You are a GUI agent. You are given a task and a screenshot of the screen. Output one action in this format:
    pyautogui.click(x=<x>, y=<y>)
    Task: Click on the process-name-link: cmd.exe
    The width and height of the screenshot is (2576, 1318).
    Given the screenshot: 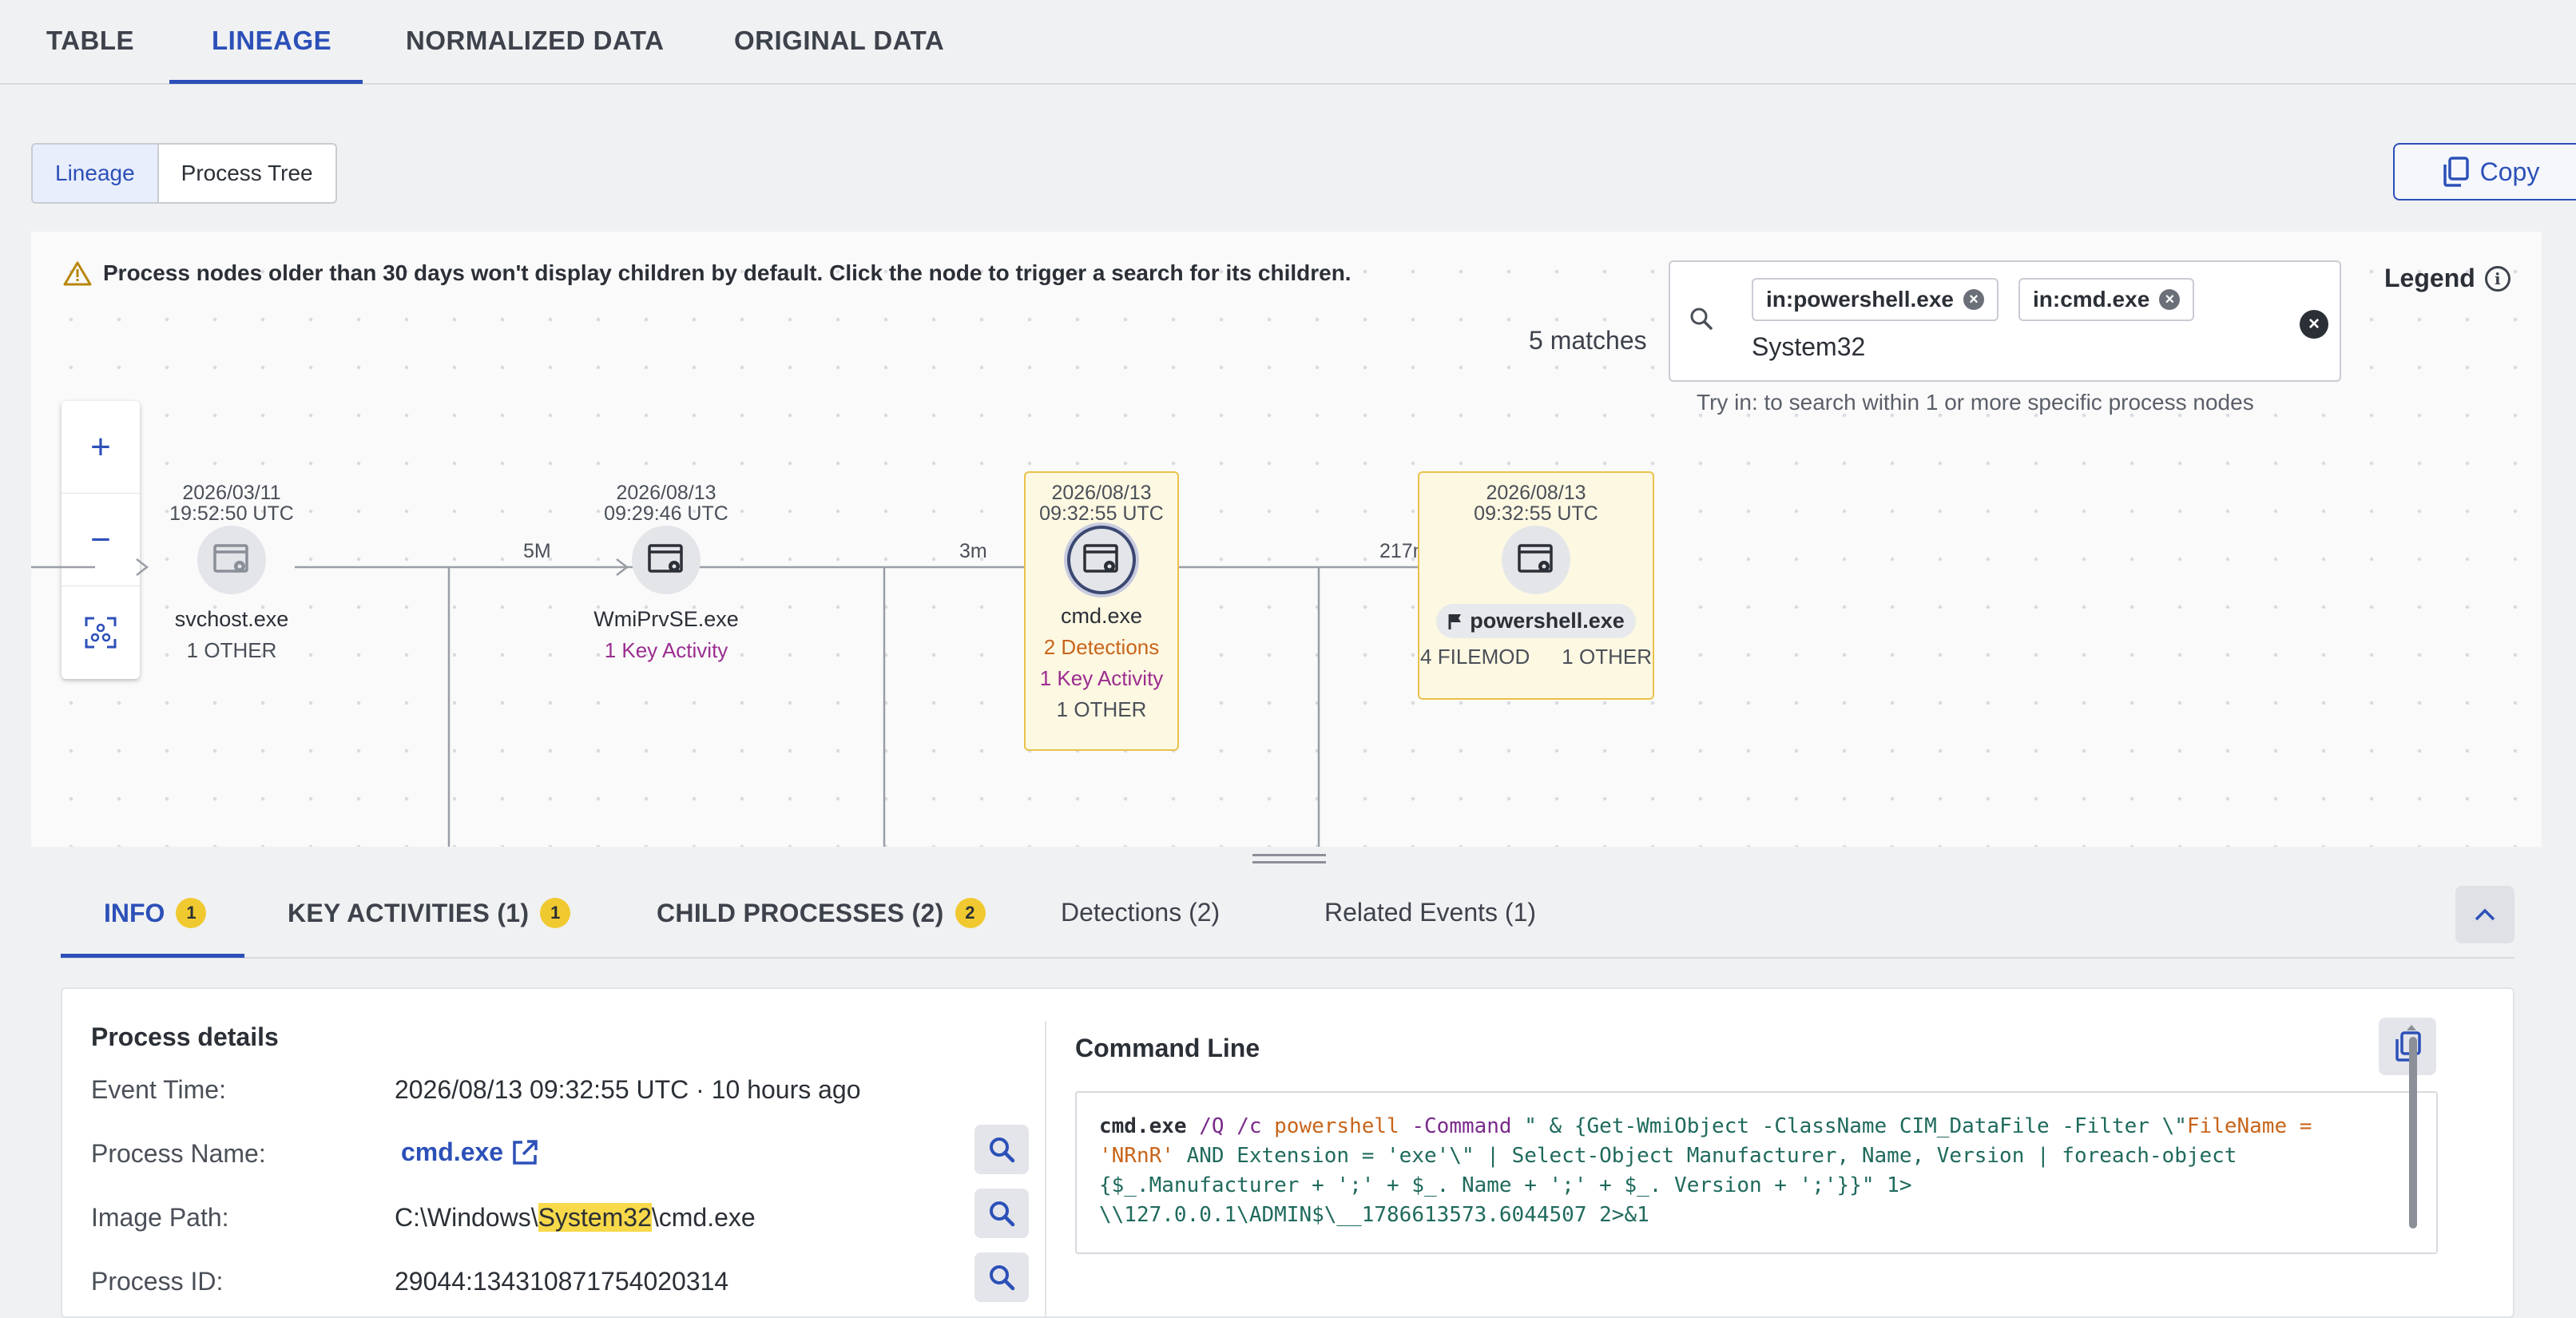 What is the action you would take?
    pyautogui.click(x=469, y=1152)
    